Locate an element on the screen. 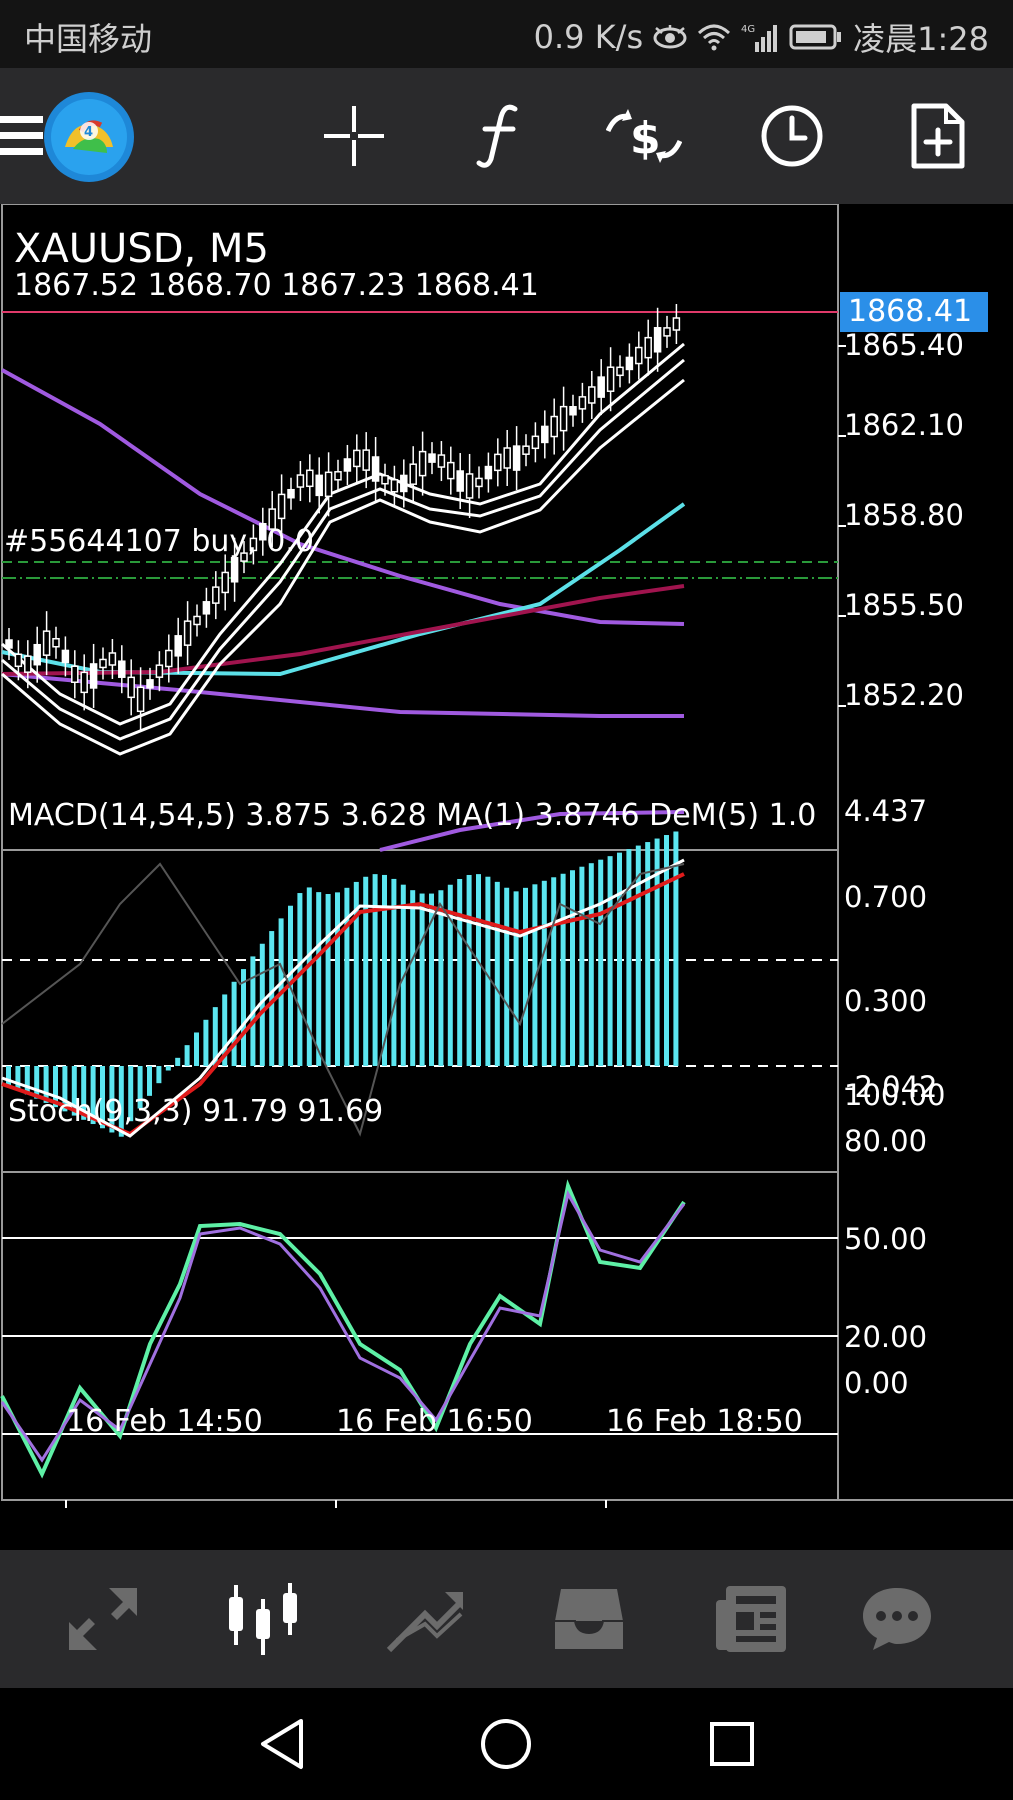  battery-icon is located at coordinates (816, 37).